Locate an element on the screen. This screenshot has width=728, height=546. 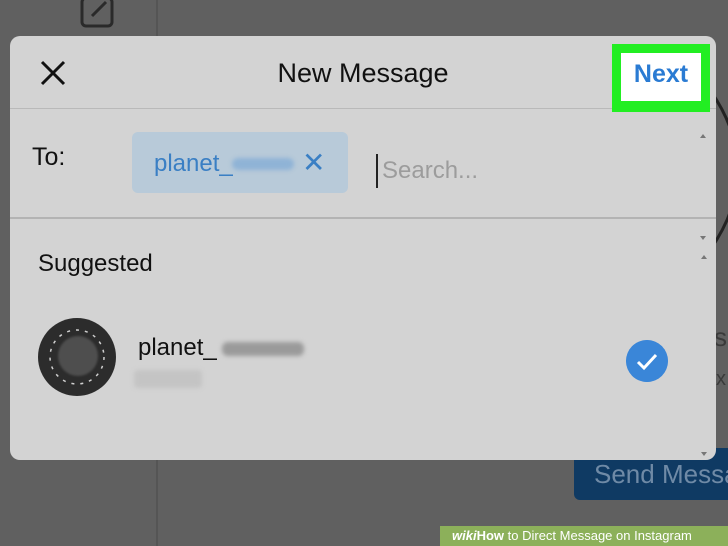
to-label: To: is located at coordinates (49, 157).